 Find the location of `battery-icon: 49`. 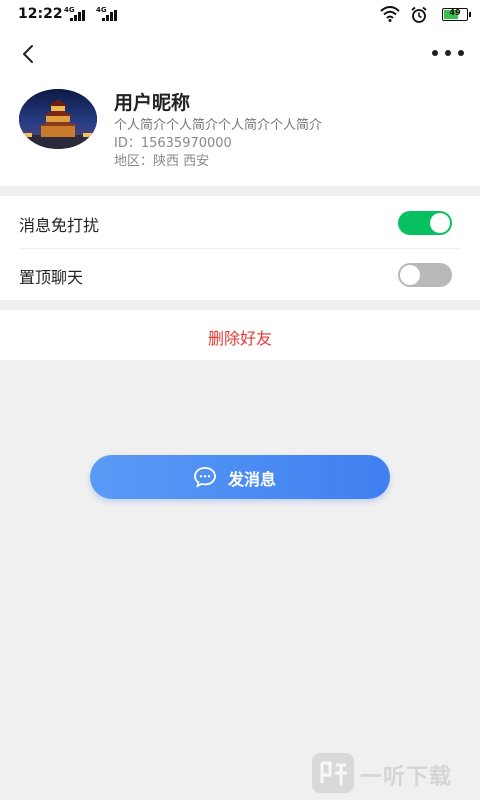

battery-icon: 49 is located at coordinates (456, 14).